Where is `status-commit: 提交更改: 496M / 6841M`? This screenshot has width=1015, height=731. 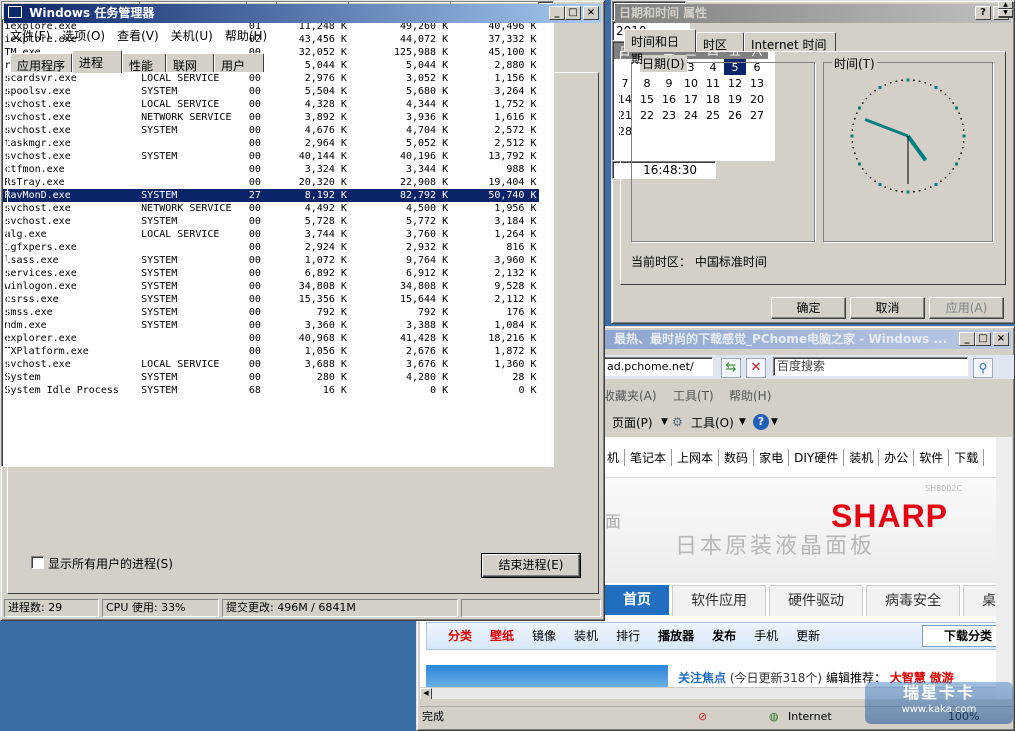
status-commit: 提交更改: 496M / 6841M is located at coordinates (340, 608).